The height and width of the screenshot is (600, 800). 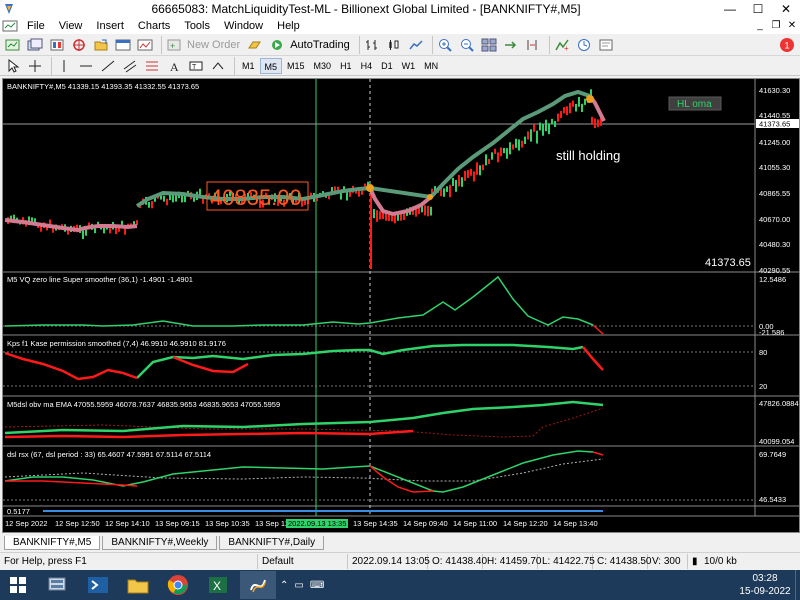 What do you see at coordinates (52, 543) in the screenshot?
I see `tab-banknifty-m5: BANKNIFTY#,M5` at bounding box center [52, 543].